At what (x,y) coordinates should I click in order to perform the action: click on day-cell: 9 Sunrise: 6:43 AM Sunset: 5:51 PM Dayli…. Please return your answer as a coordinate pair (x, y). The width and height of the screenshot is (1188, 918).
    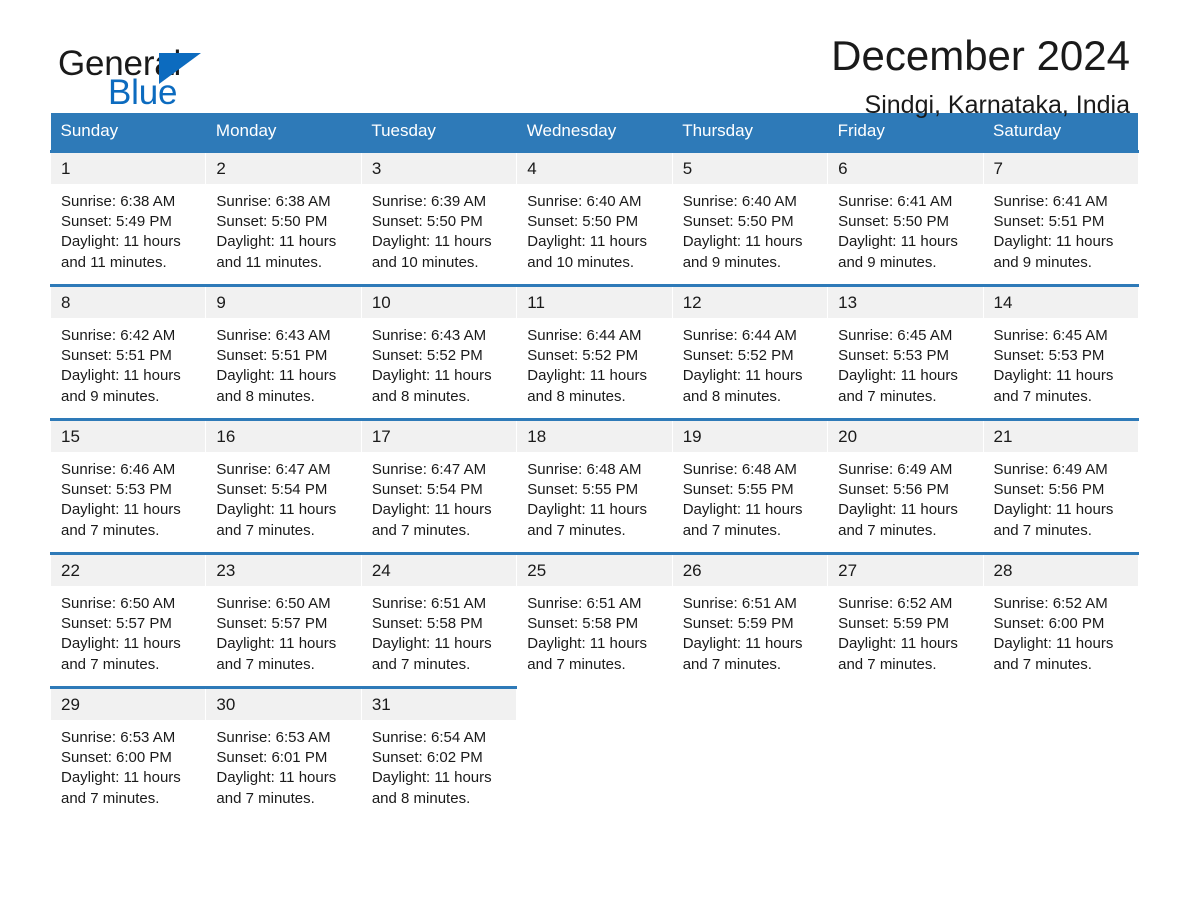
    Looking at the image, I should click on (283, 352).